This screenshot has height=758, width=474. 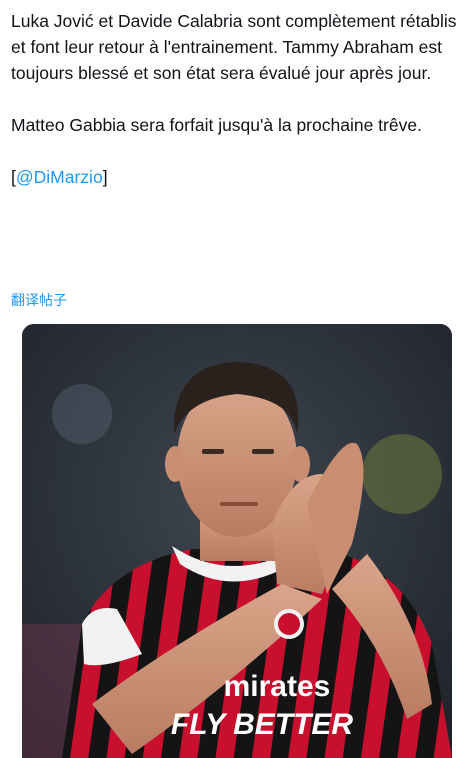 I want to click on mention-bracket-close: ], so click(x=105, y=177).